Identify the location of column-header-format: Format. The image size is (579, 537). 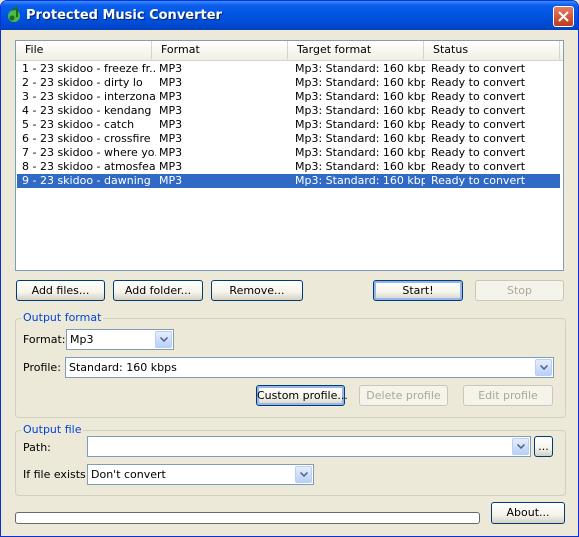
(220, 50).